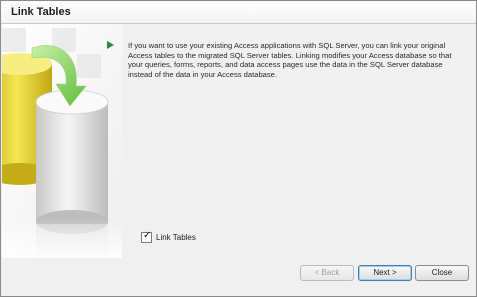 This screenshot has height=297, width=477. Describe the element at coordinates (41, 12) in the screenshot. I see `window-title: Link Tables` at that location.